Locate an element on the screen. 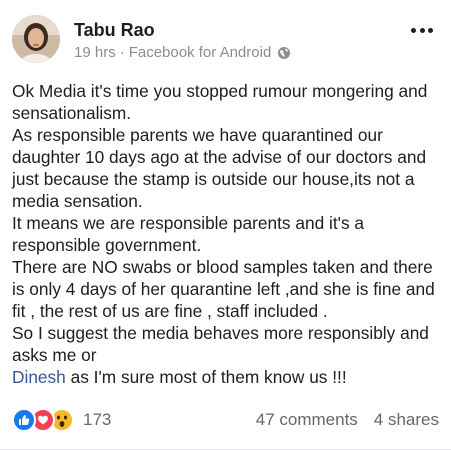 This screenshot has height=450, width=451. more-options-icon is located at coordinates (422, 30).